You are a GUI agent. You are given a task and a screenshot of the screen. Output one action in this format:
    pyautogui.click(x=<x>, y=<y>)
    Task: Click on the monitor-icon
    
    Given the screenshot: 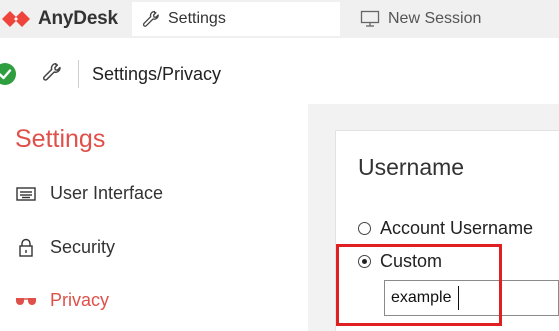 What is the action you would take?
    pyautogui.click(x=370, y=19)
    